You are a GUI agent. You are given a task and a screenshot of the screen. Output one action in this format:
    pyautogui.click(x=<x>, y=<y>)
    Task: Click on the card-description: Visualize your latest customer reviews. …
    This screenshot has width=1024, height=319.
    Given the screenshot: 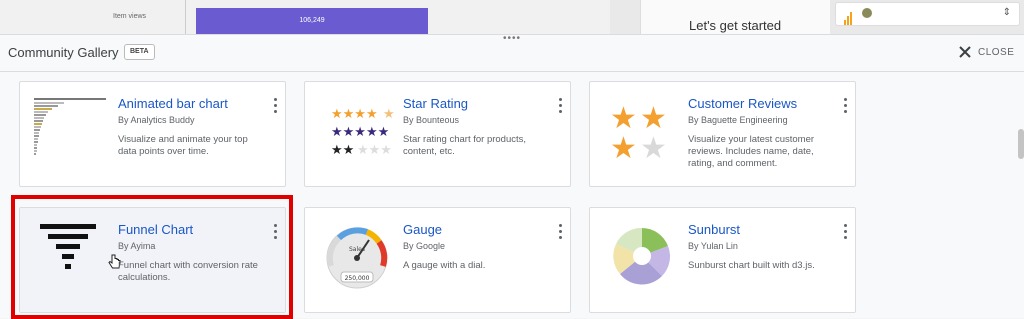 What is the action you would take?
    pyautogui.click(x=751, y=151)
    